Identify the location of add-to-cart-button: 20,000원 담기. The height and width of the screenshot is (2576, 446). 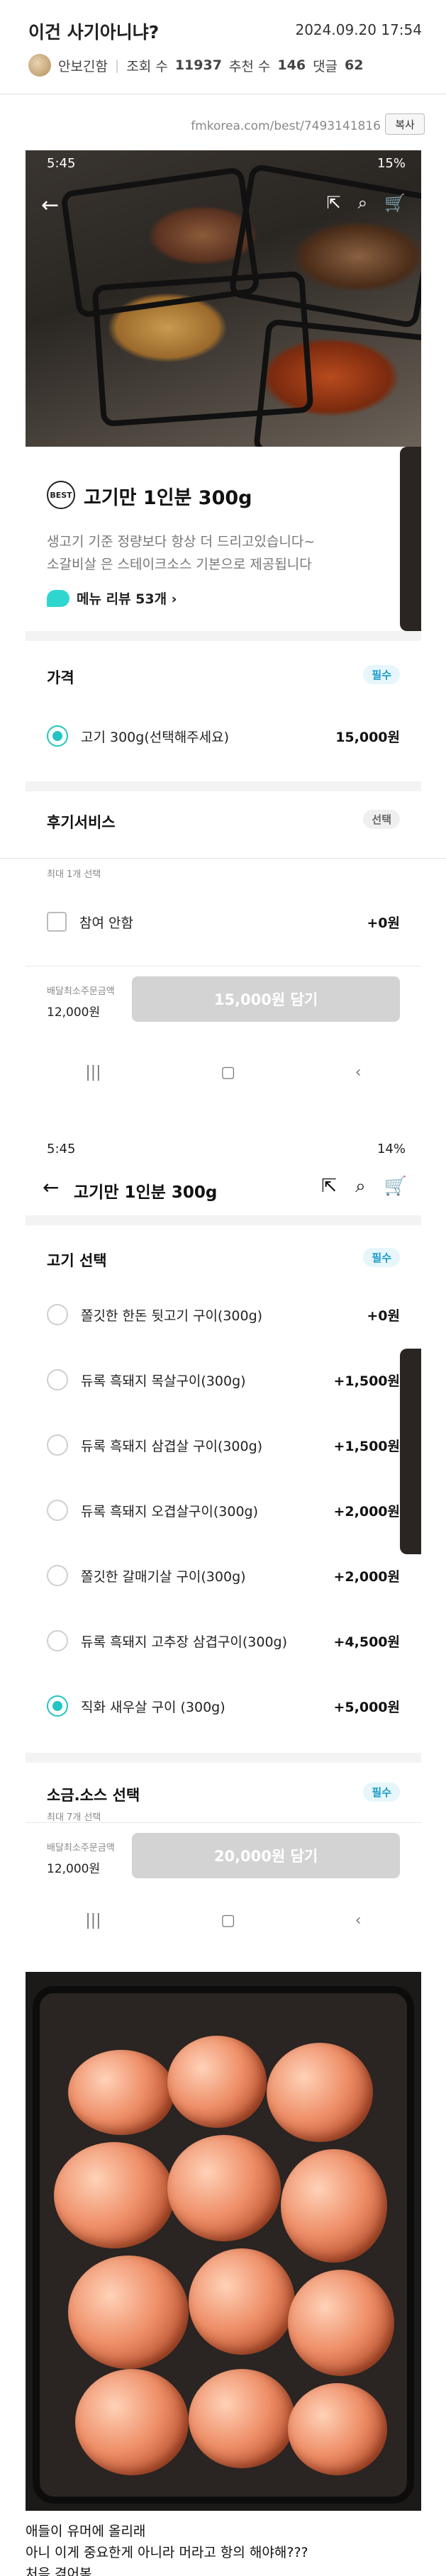
(266, 1855).